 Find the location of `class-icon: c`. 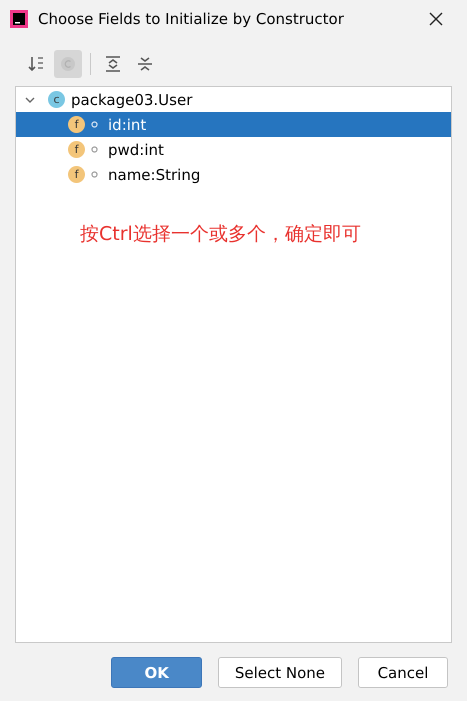

class-icon: c is located at coordinates (56, 99).